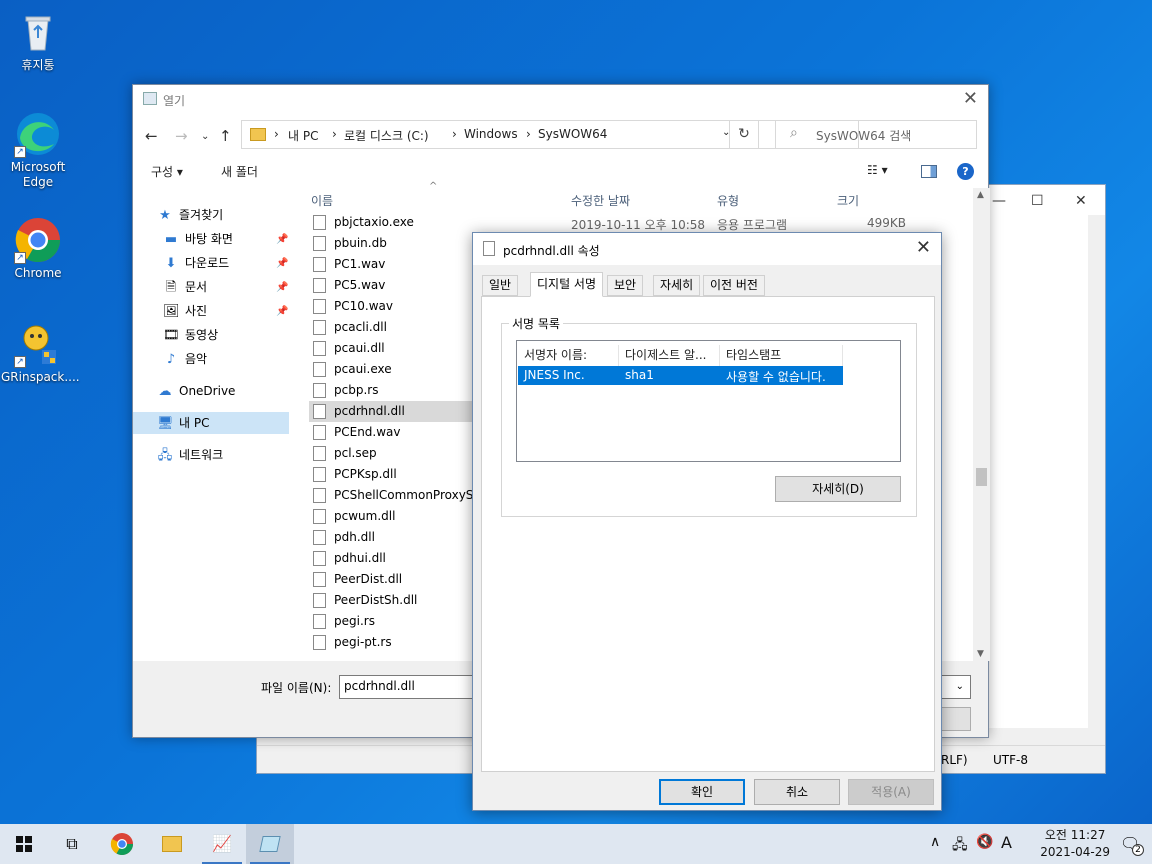  I want to click on nav-music: ♪ 음악, so click(185, 359).